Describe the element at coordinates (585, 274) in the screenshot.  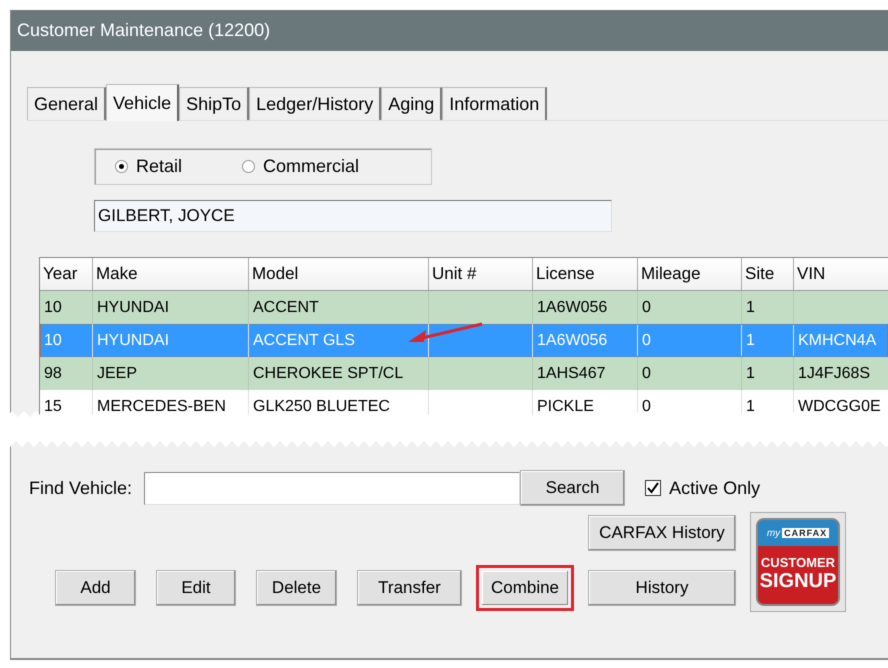
I see `column-header: License` at that location.